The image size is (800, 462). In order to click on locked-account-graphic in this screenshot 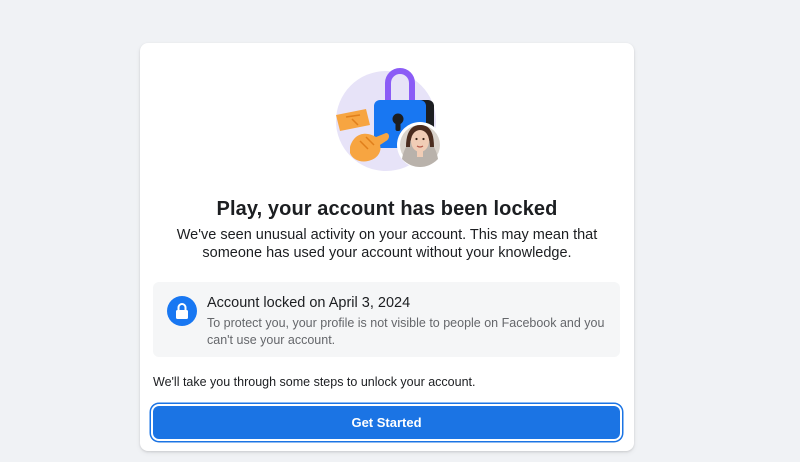, I will do `click(389, 119)`.